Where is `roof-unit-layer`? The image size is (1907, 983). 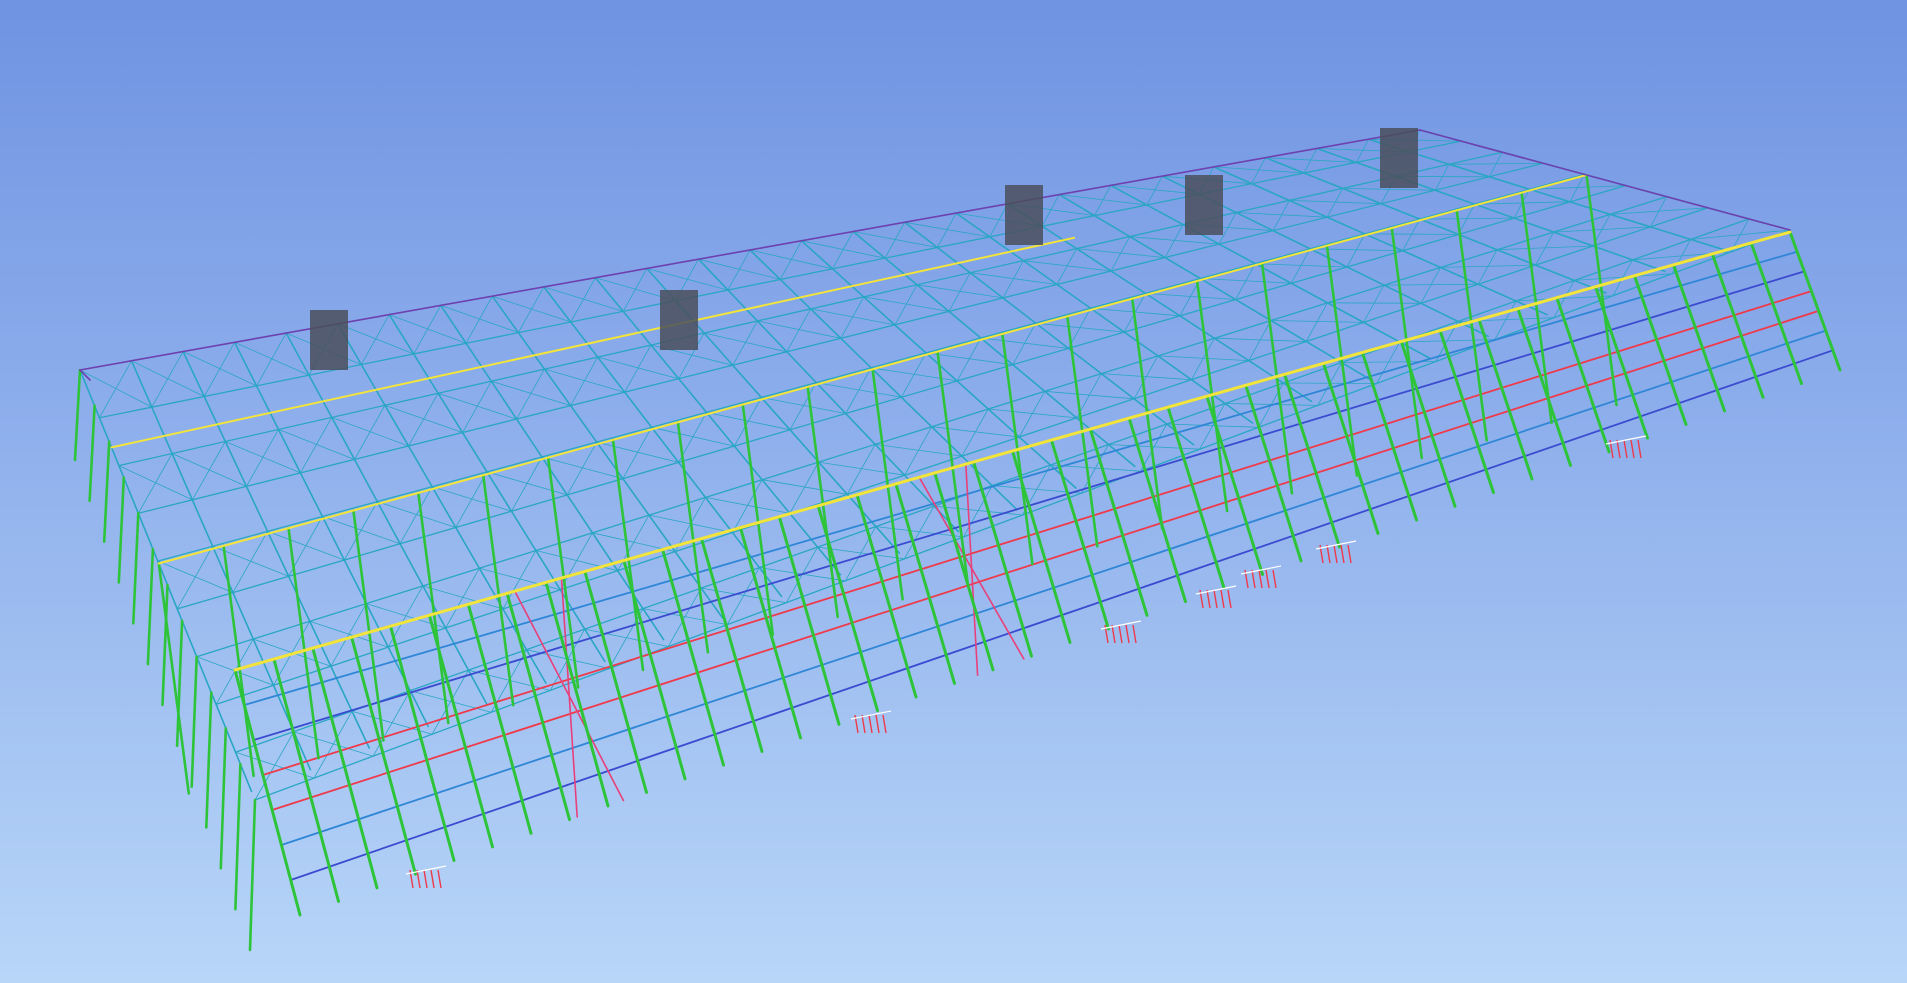 roof-unit-layer is located at coordinates (864, 249).